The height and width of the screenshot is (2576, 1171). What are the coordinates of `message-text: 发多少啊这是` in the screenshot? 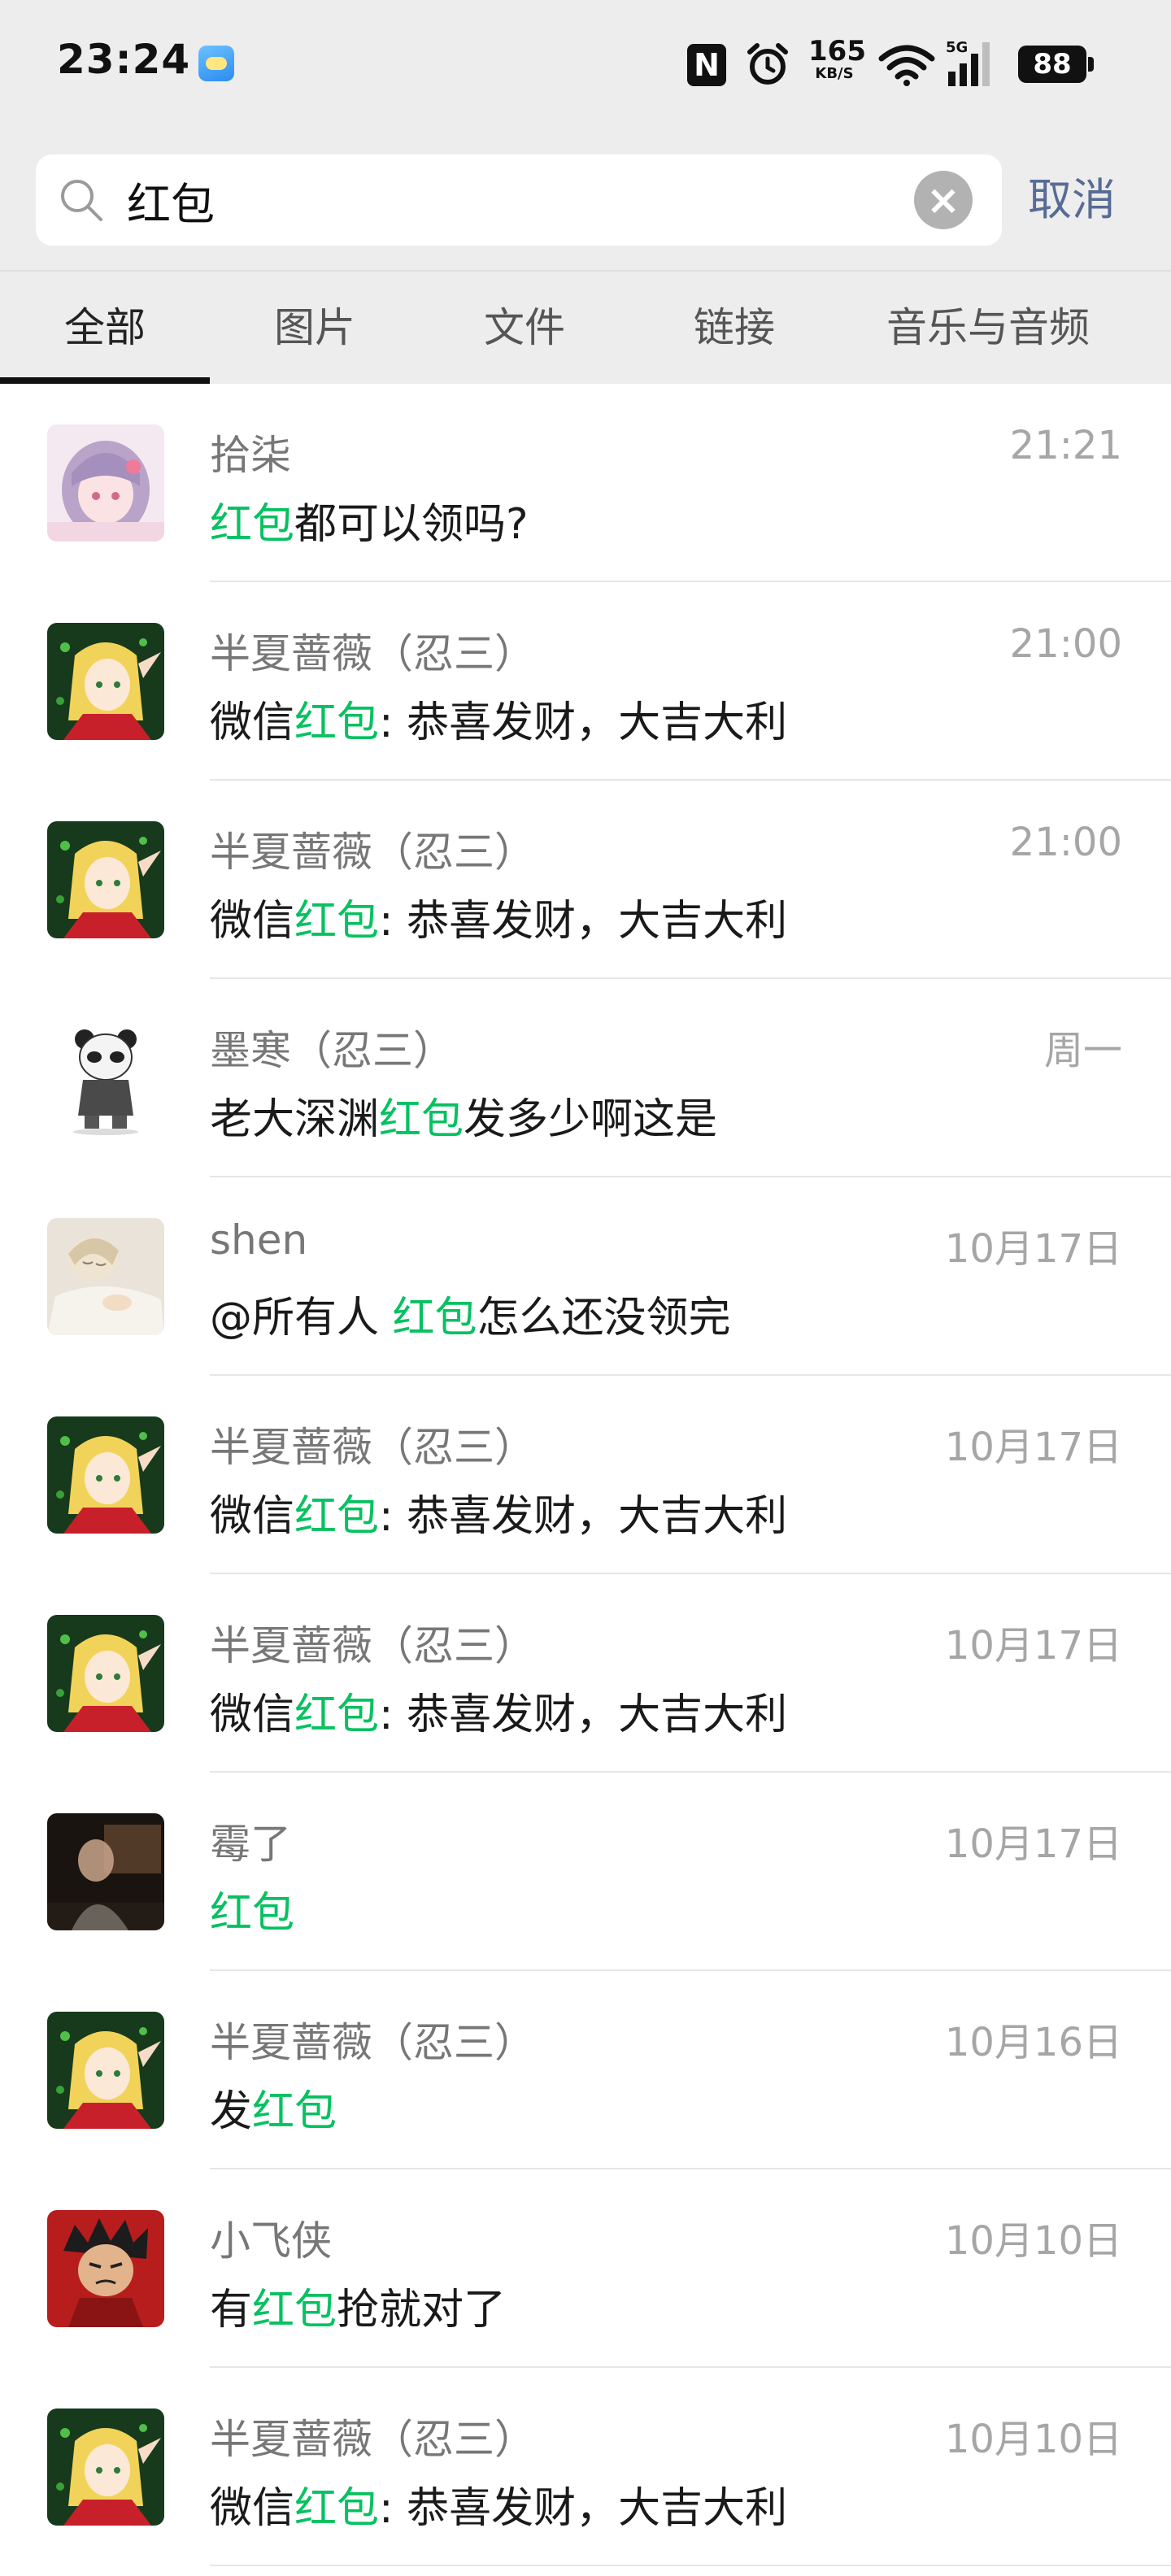 It's located at (591, 1120).